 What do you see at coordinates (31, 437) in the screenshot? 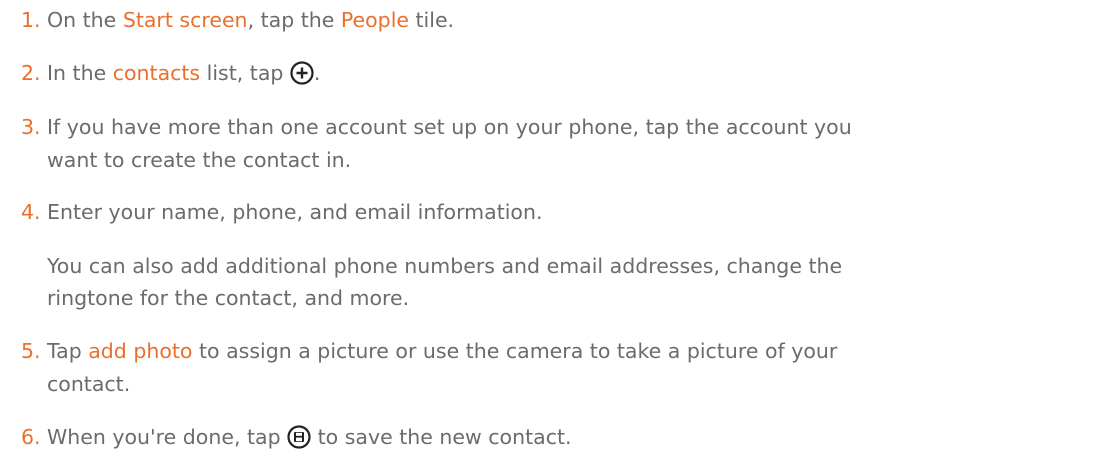
I see `step-number: 6.` at bounding box center [31, 437].